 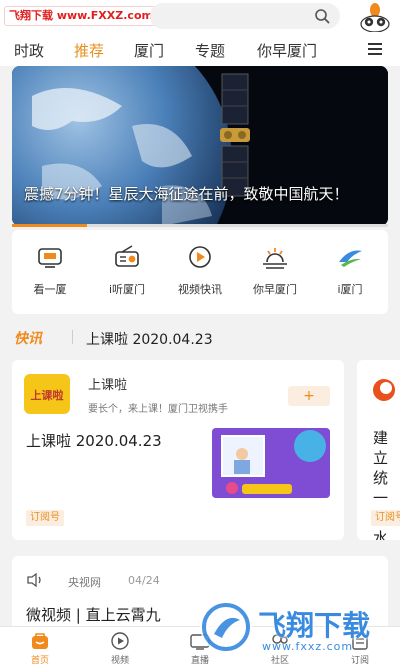 What do you see at coordinates (350, 258) in the screenshot?
I see `i-xiamen-logo-icon` at bounding box center [350, 258].